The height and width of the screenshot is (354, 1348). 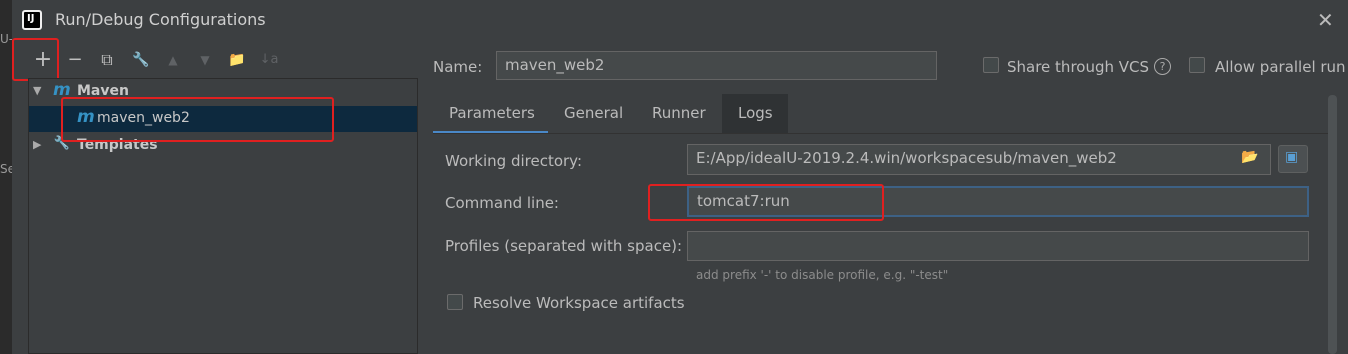 I want to click on background-window-strip: U- Se, so click(x=7, y=177).